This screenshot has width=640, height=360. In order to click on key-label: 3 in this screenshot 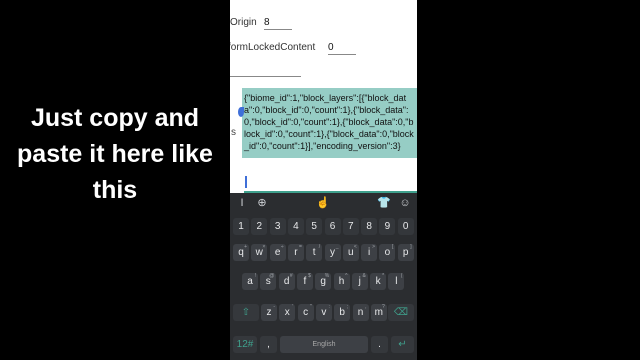, I will do `click(277, 226)`.